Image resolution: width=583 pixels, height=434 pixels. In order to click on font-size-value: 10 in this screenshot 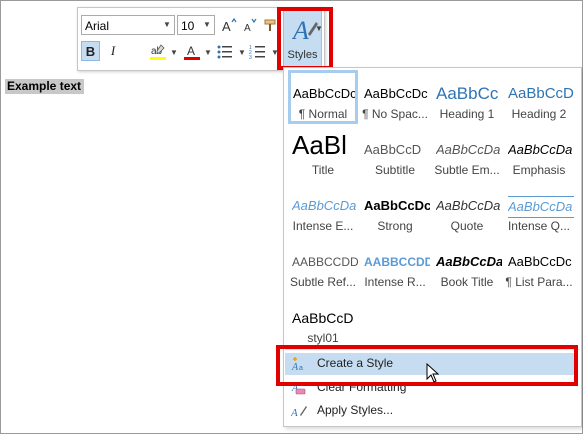, I will do `click(188, 26)`.